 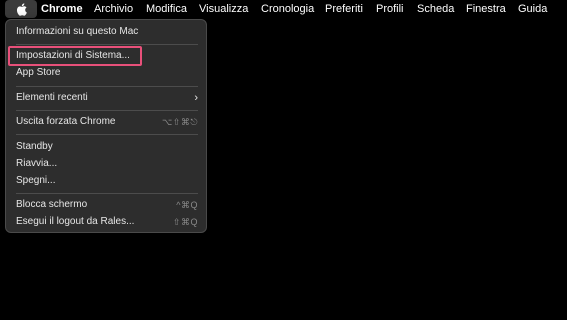 I want to click on menu-visualizza: Visualizza, so click(x=223, y=9).